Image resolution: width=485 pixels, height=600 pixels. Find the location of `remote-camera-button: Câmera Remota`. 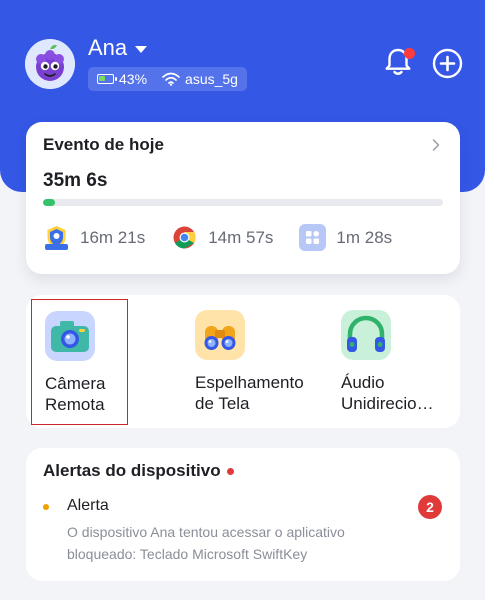

remote-camera-button: Câmera Remota is located at coordinates (79, 362).